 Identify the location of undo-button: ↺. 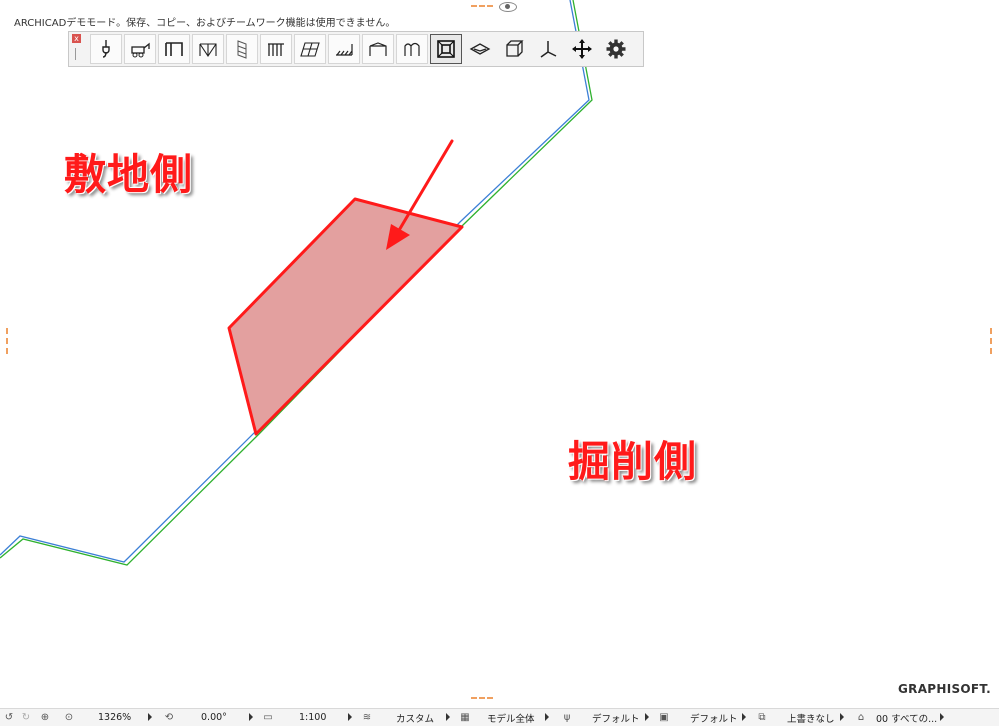
(9, 717).